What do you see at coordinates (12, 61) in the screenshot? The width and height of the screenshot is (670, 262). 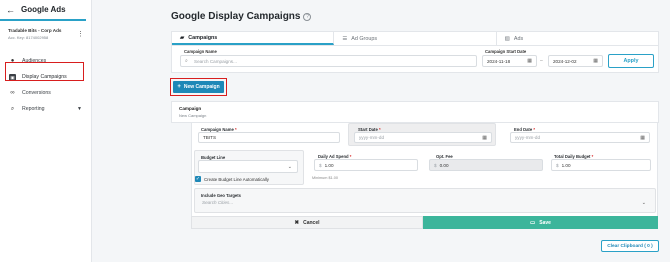 I see `users-icon: ●` at bounding box center [12, 61].